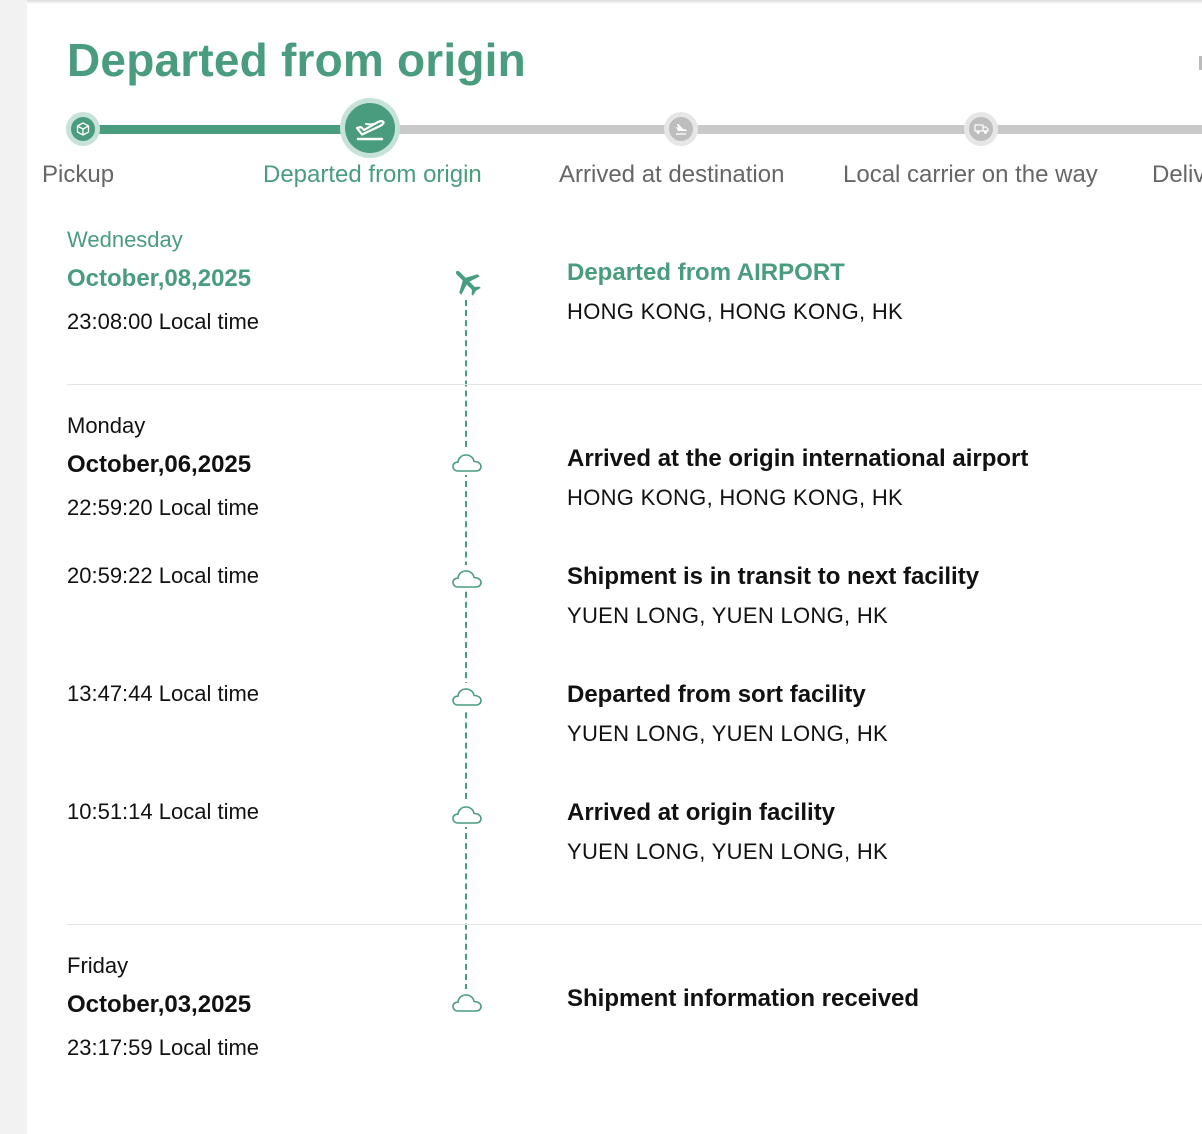 The image size is (1202, 1134). I want to click on group-date: October,03,2025, so click(159, 1004).